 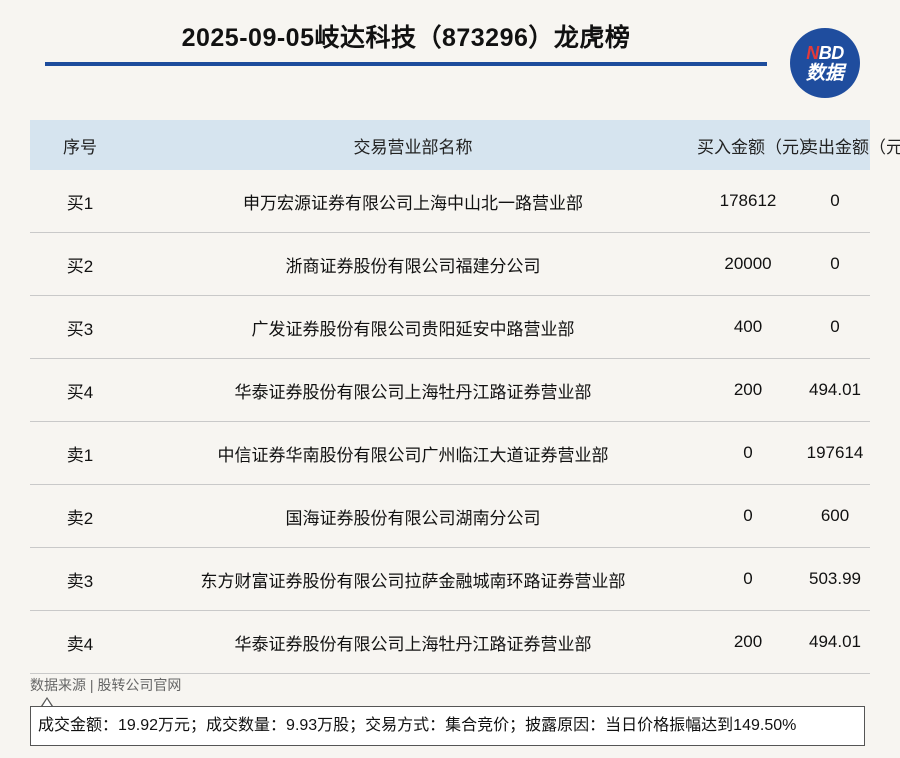 I want to click on logo-letter-n: N, so click(x=812, y=52).